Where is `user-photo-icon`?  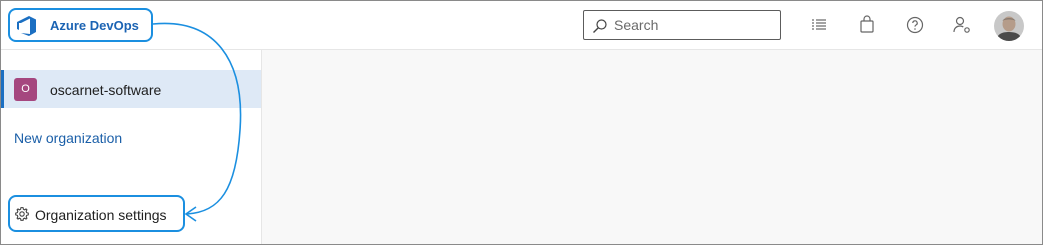 user-photo-icon is located at coordinates (1009, 26).